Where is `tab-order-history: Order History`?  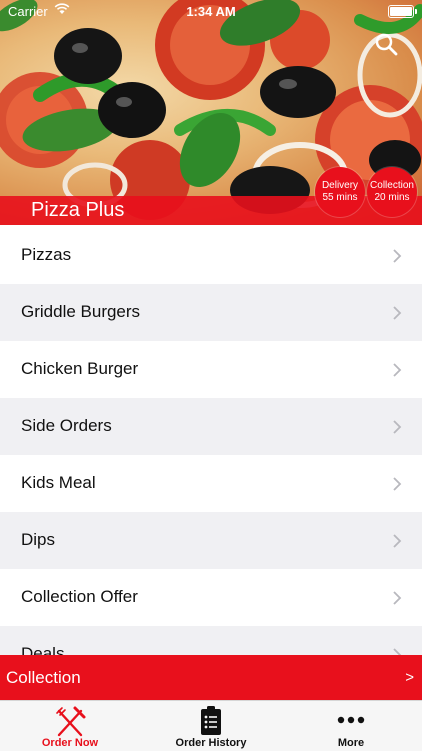 tab-order-history: Order History is located at coordinates (211, 726).